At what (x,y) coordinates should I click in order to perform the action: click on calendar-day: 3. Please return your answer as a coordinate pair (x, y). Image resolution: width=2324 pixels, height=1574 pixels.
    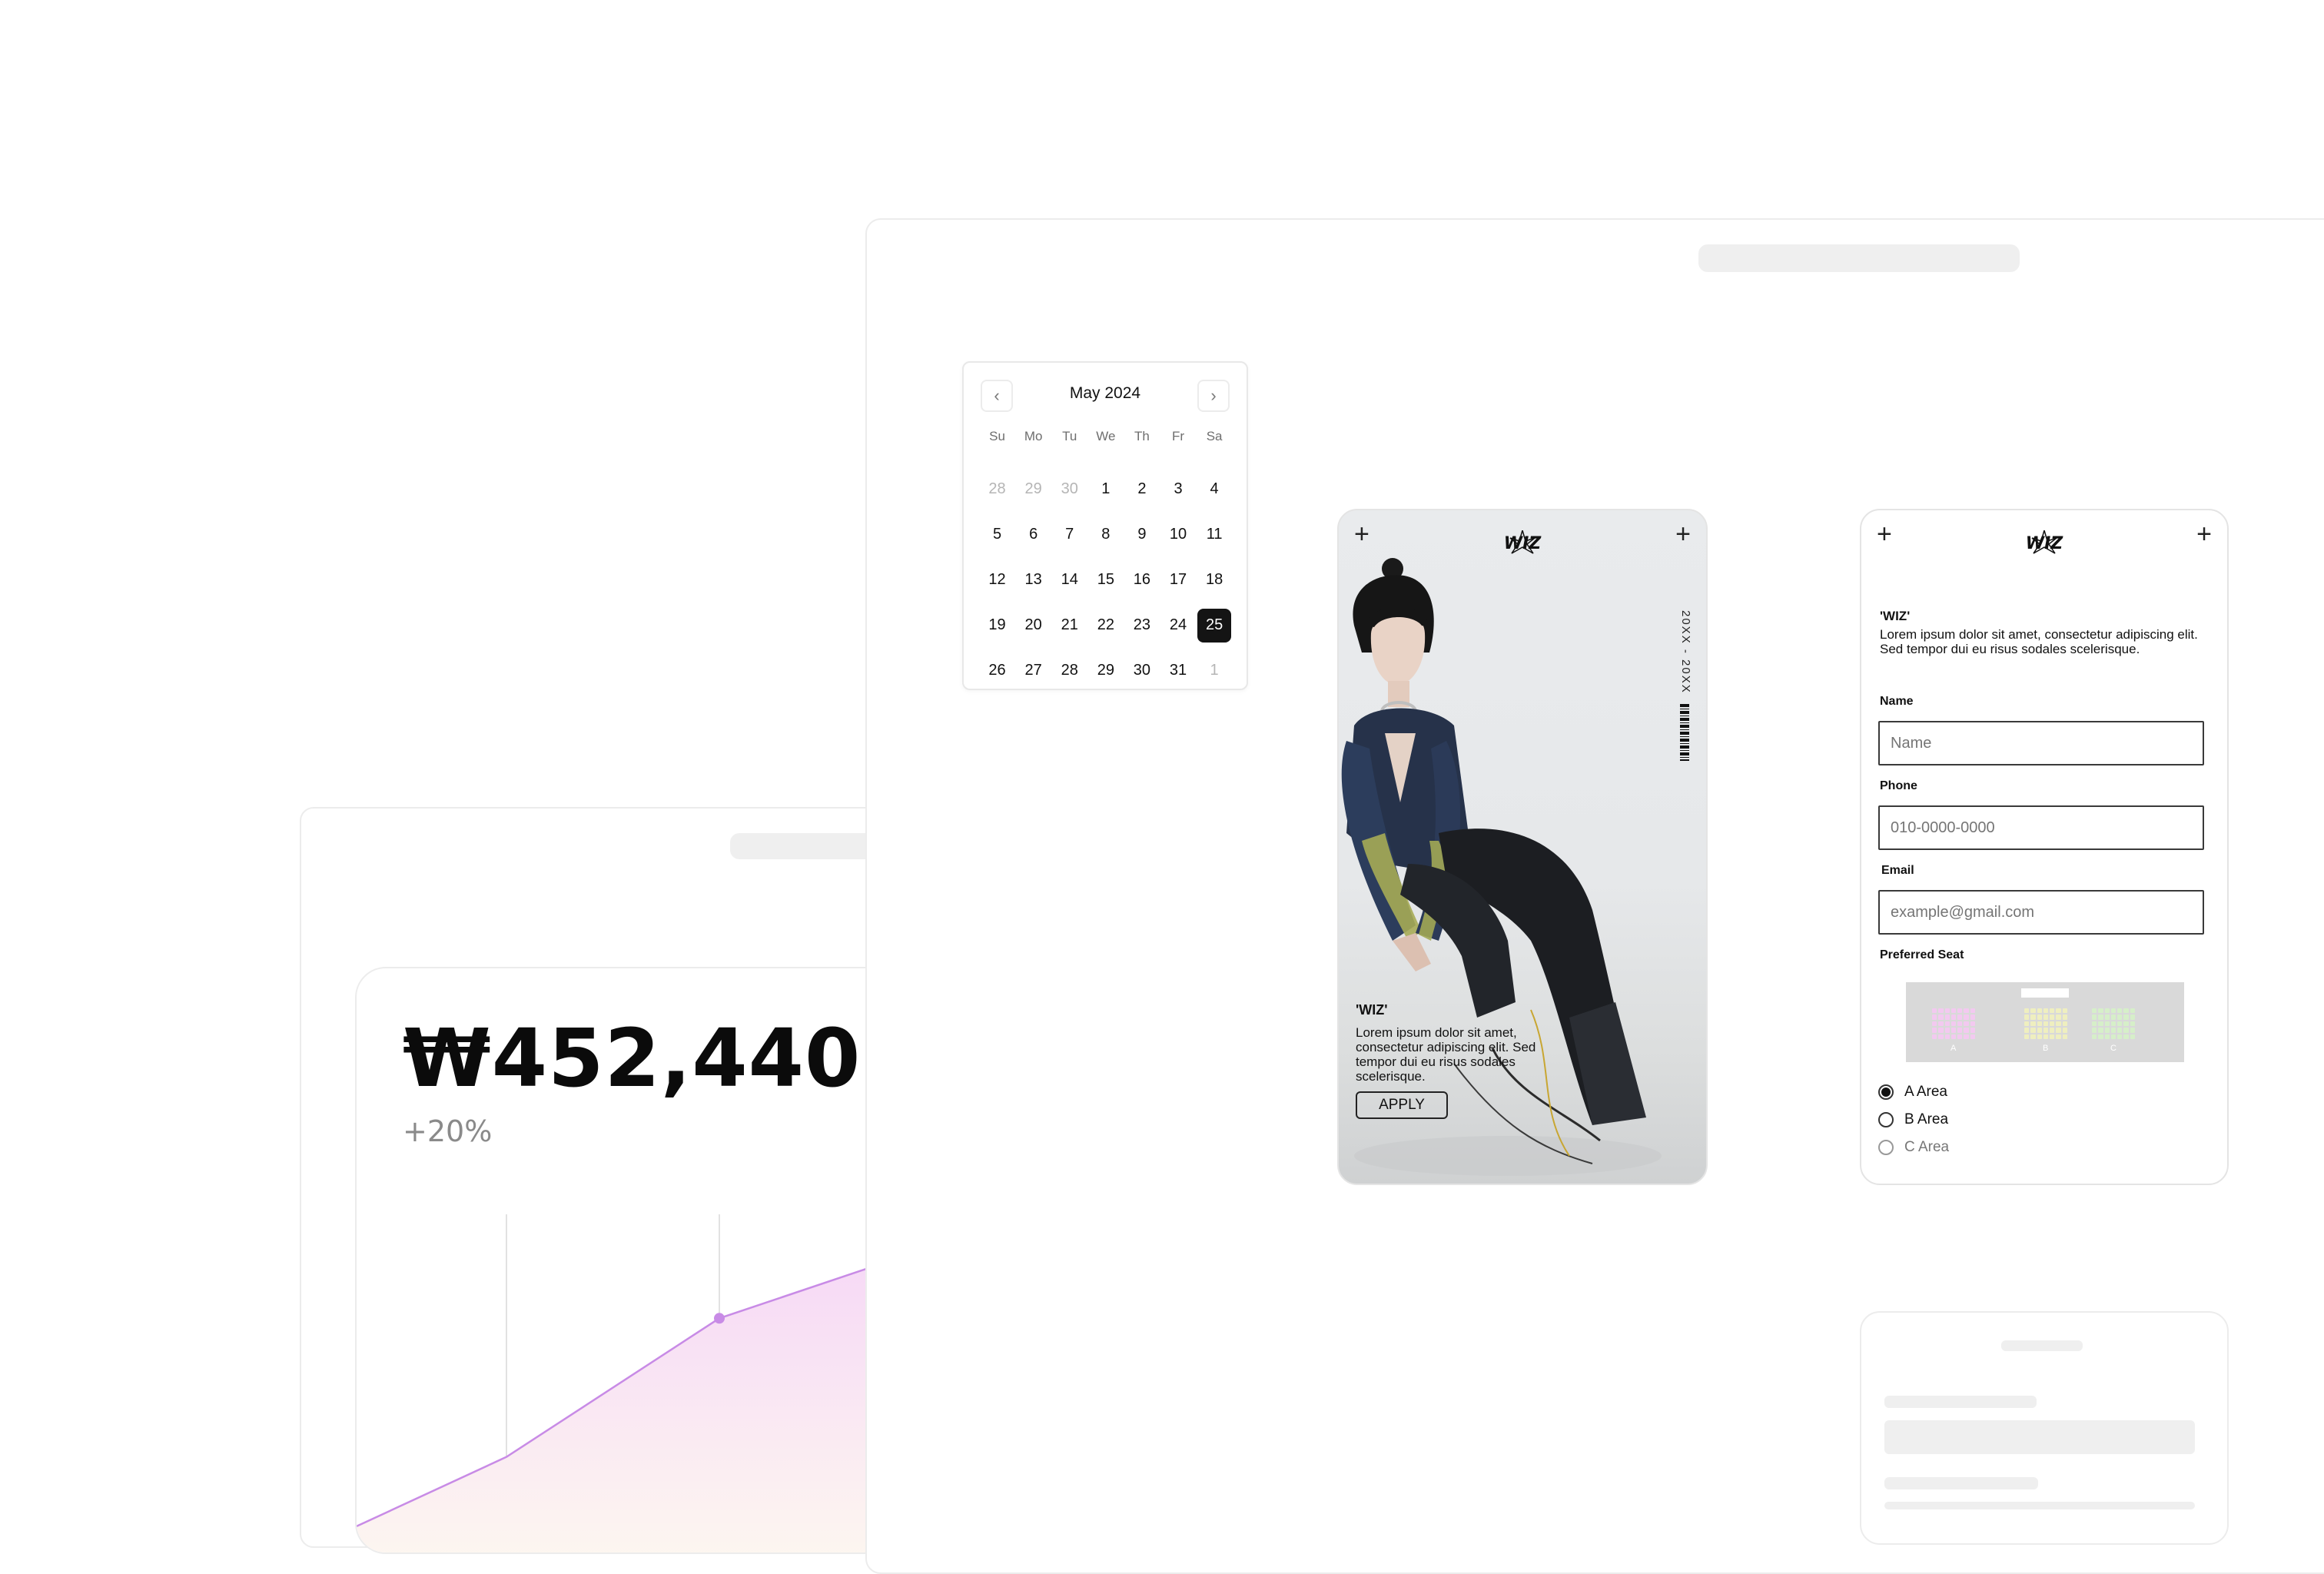
    Looking at the image, I should click on (1178, 490).